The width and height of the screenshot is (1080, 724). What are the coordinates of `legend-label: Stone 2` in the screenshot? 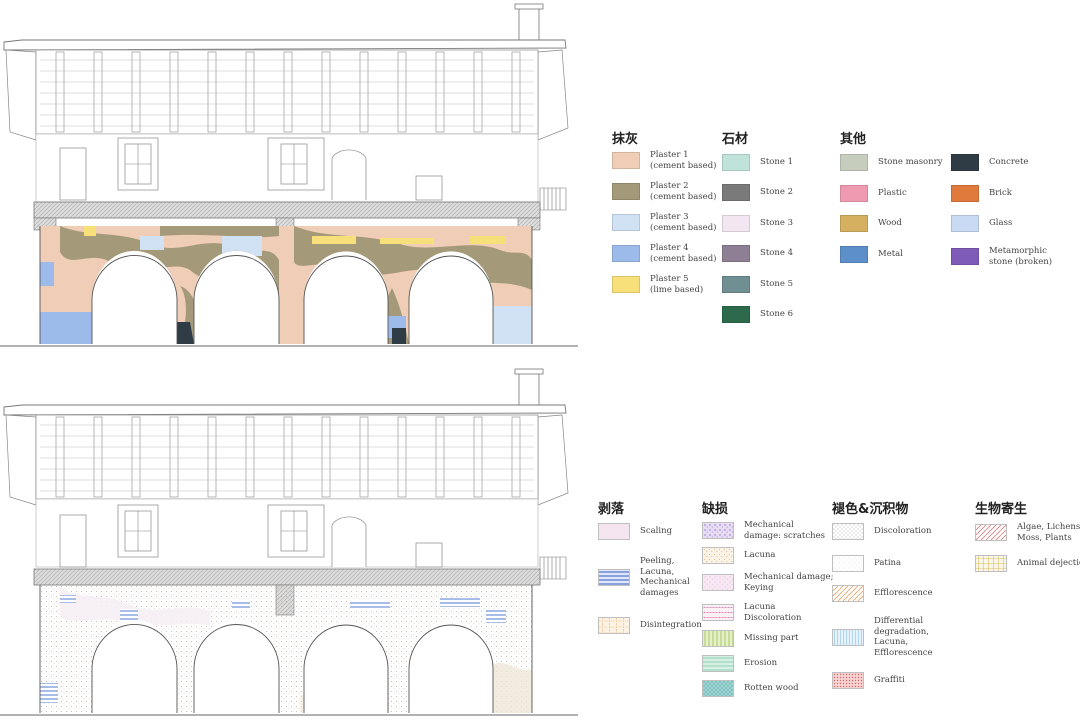 It's located at (776, 192).